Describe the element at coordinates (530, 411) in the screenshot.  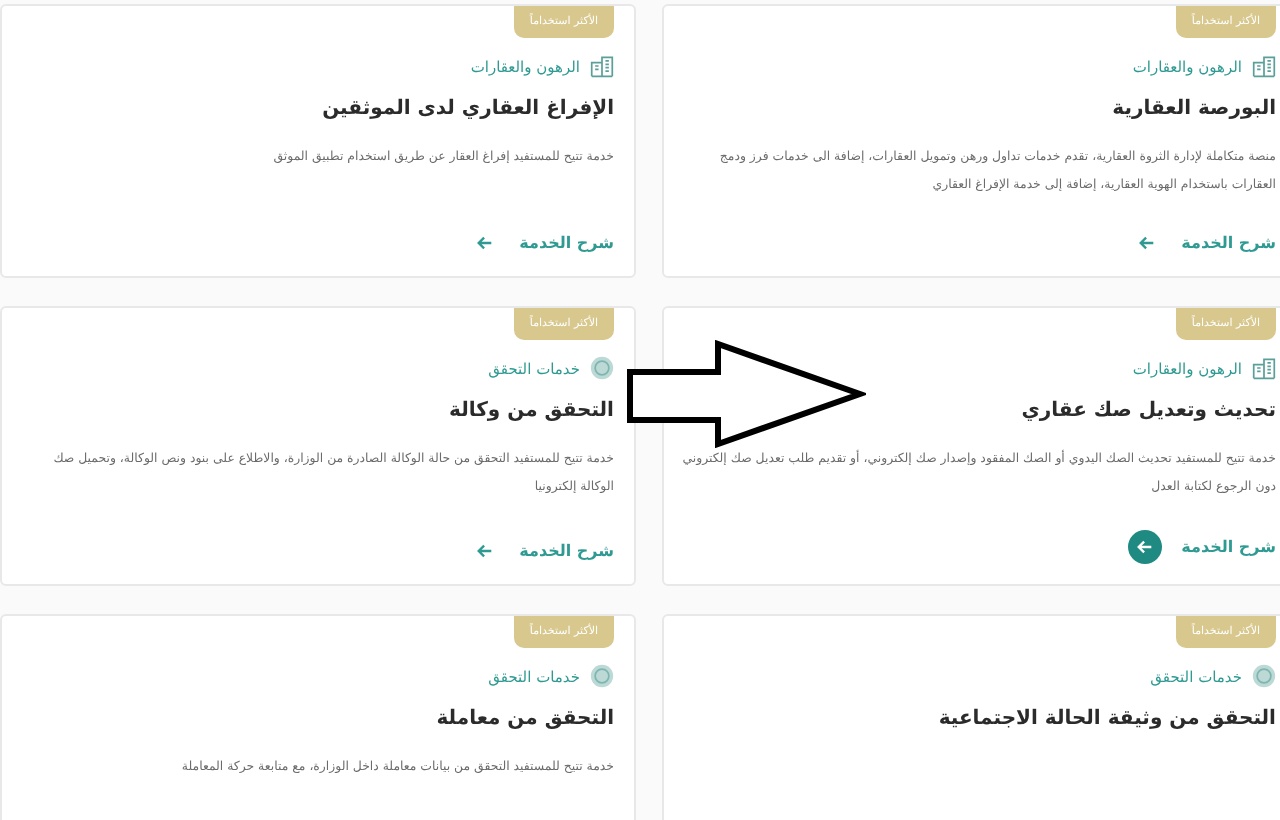
I see `service-title: التحقق من وكالة` at that location.